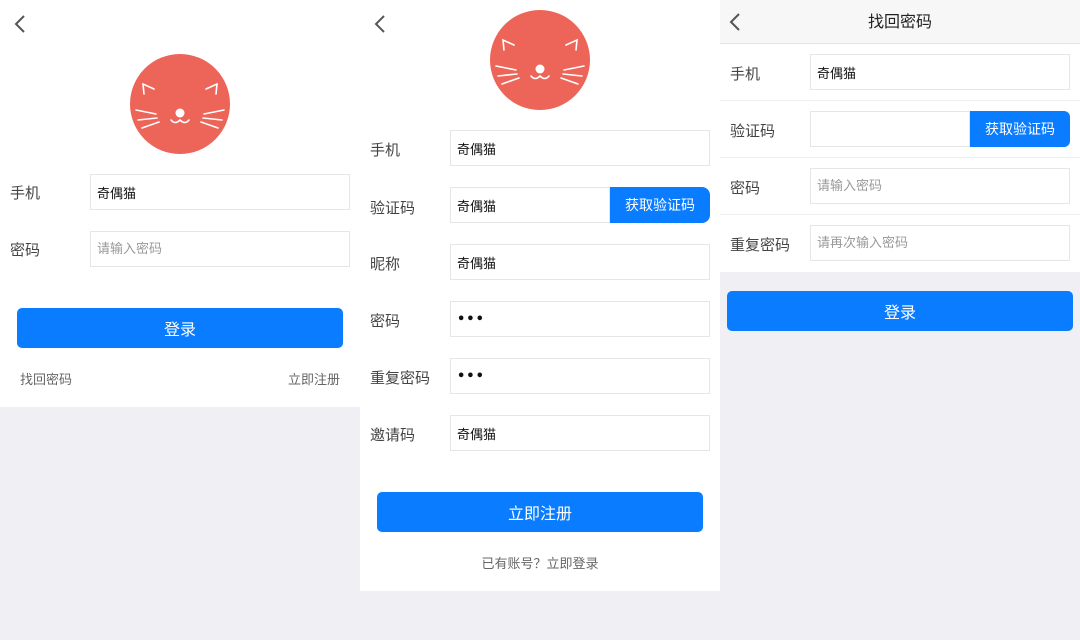 The image size is (1080, 640). I want to click on login-link: 已有账号？立即登录, so click(540, 562).